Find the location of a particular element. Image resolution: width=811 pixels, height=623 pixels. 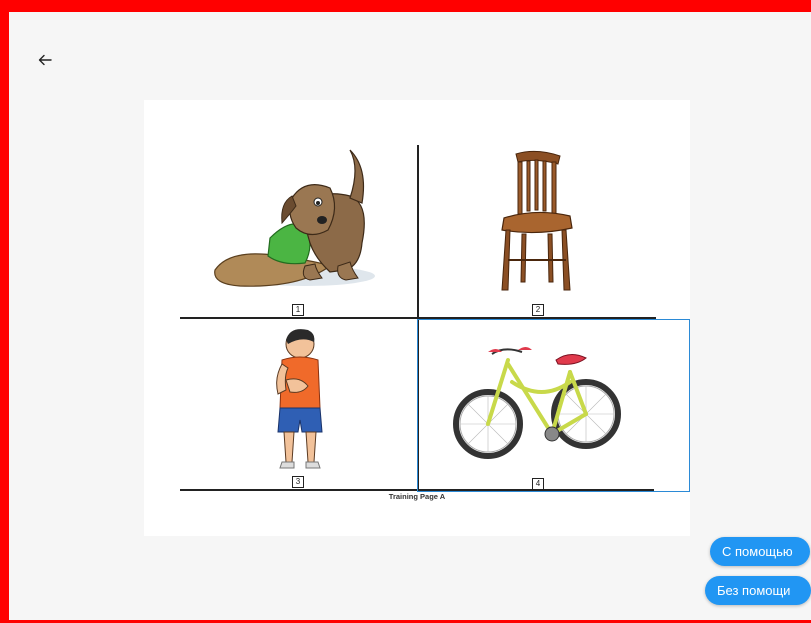

picture-cell-2: 2 is located at coordinates (536, 228).